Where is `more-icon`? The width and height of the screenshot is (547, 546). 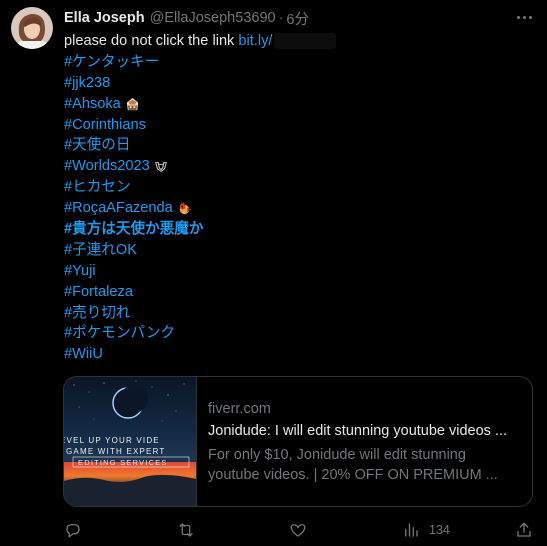
more-icon is located at coordinates (524, 17).